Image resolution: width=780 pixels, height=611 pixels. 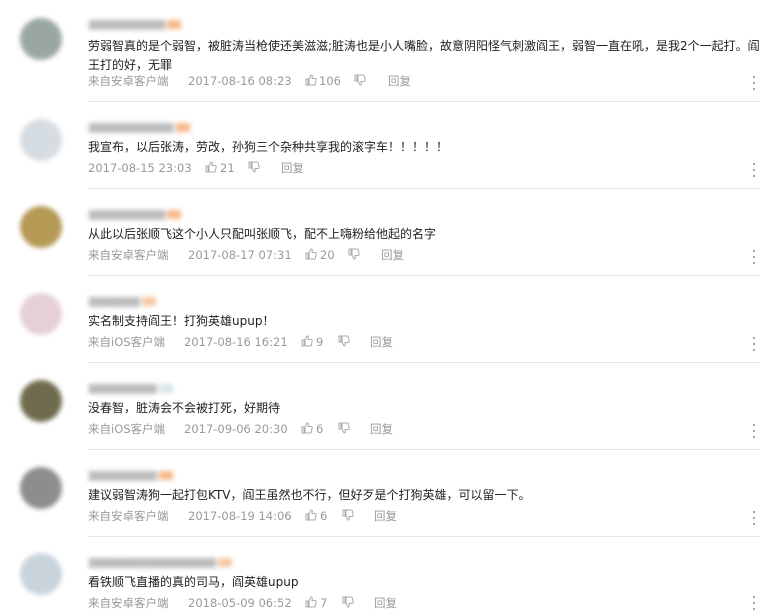 What do you see at coordinates (181, 321) in the screenshot?
I see `comment-text: 实名制支持阎王！打狗英雄upup！` at bounding box center [181, 321].